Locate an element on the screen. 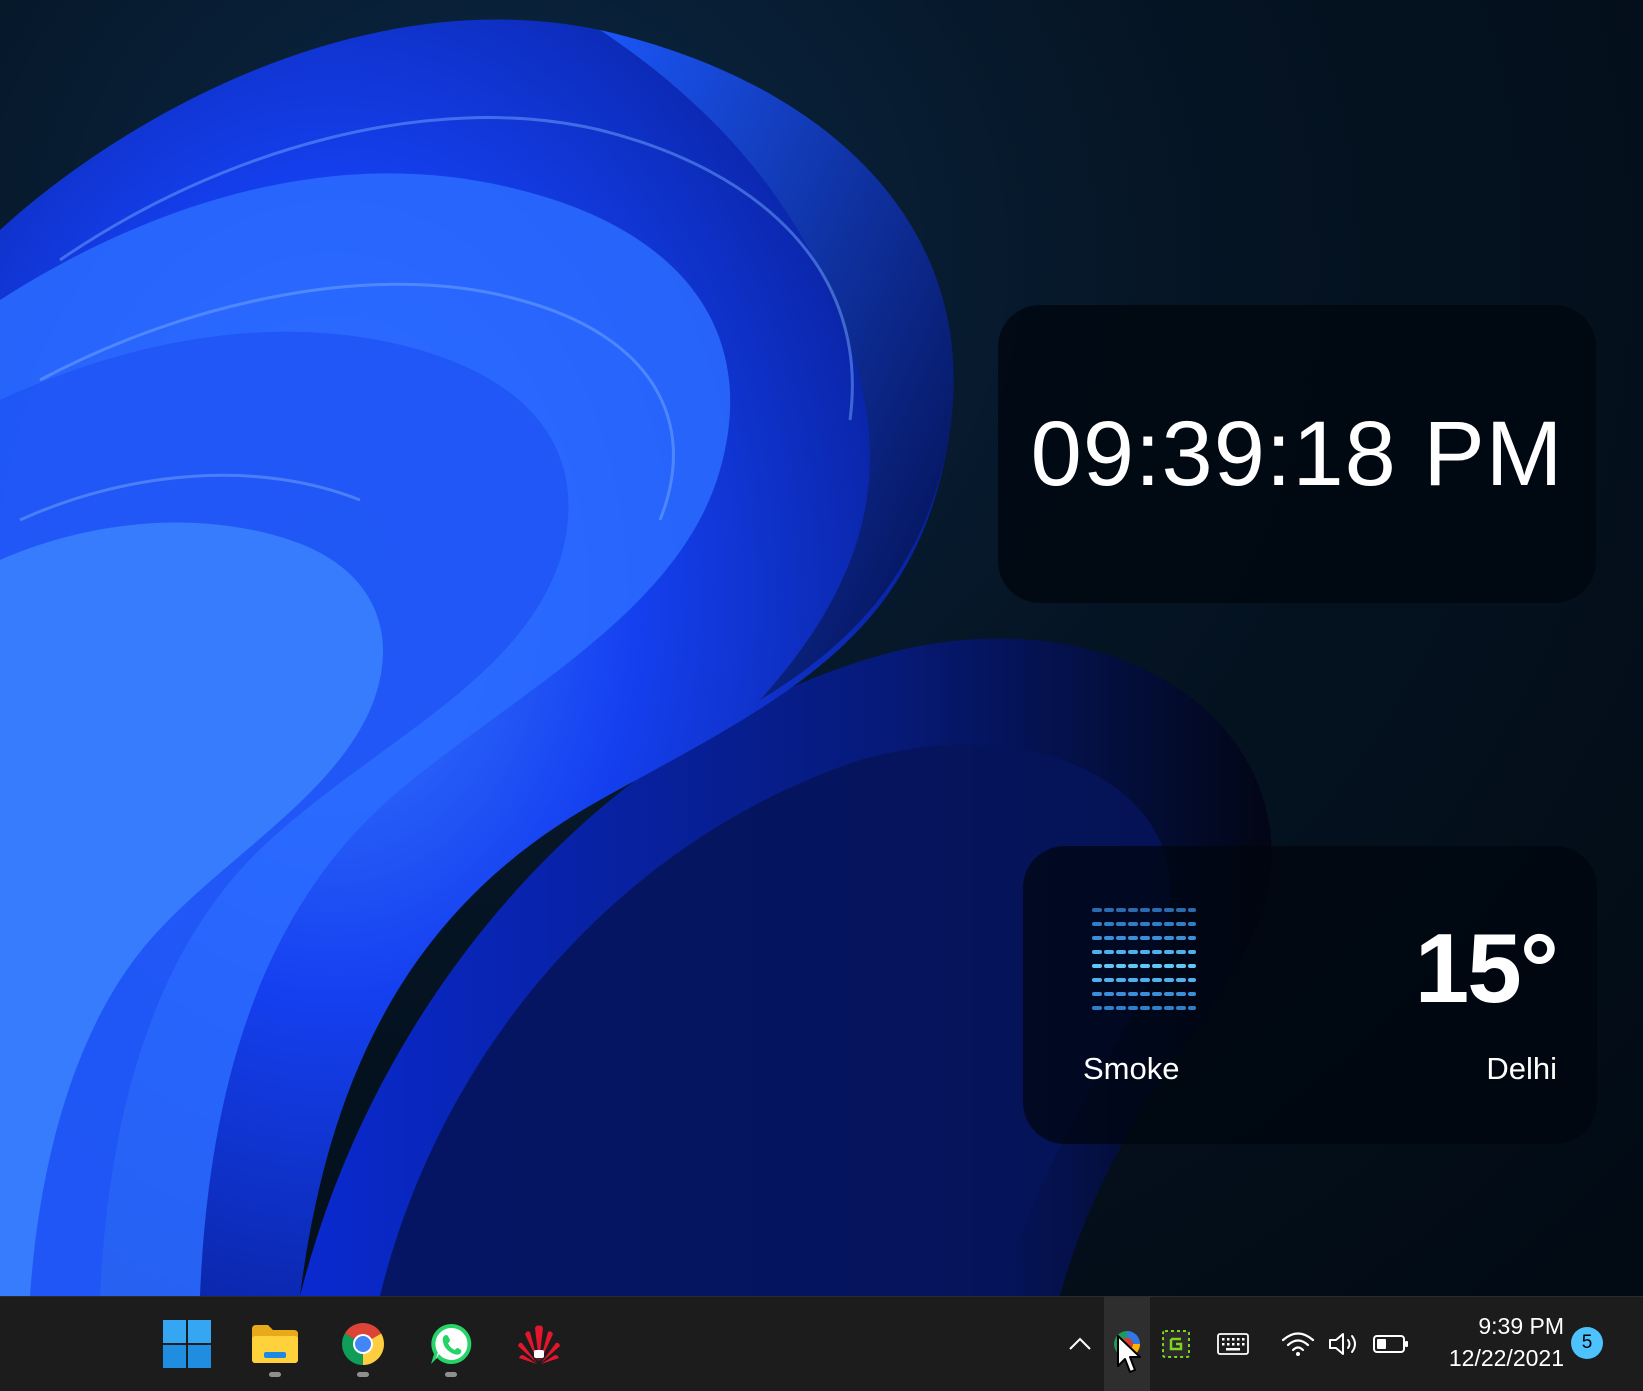 The height and width of the screenshot is (1391, 1643). smoke-icon is located at coordinates (1144, 959).